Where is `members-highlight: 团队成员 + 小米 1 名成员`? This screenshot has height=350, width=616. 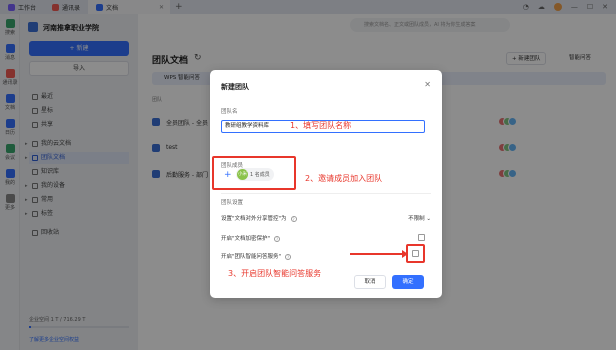
members-highlight: 团队成员 + 小米 1 名成员 is located at coordinates (254, 173).